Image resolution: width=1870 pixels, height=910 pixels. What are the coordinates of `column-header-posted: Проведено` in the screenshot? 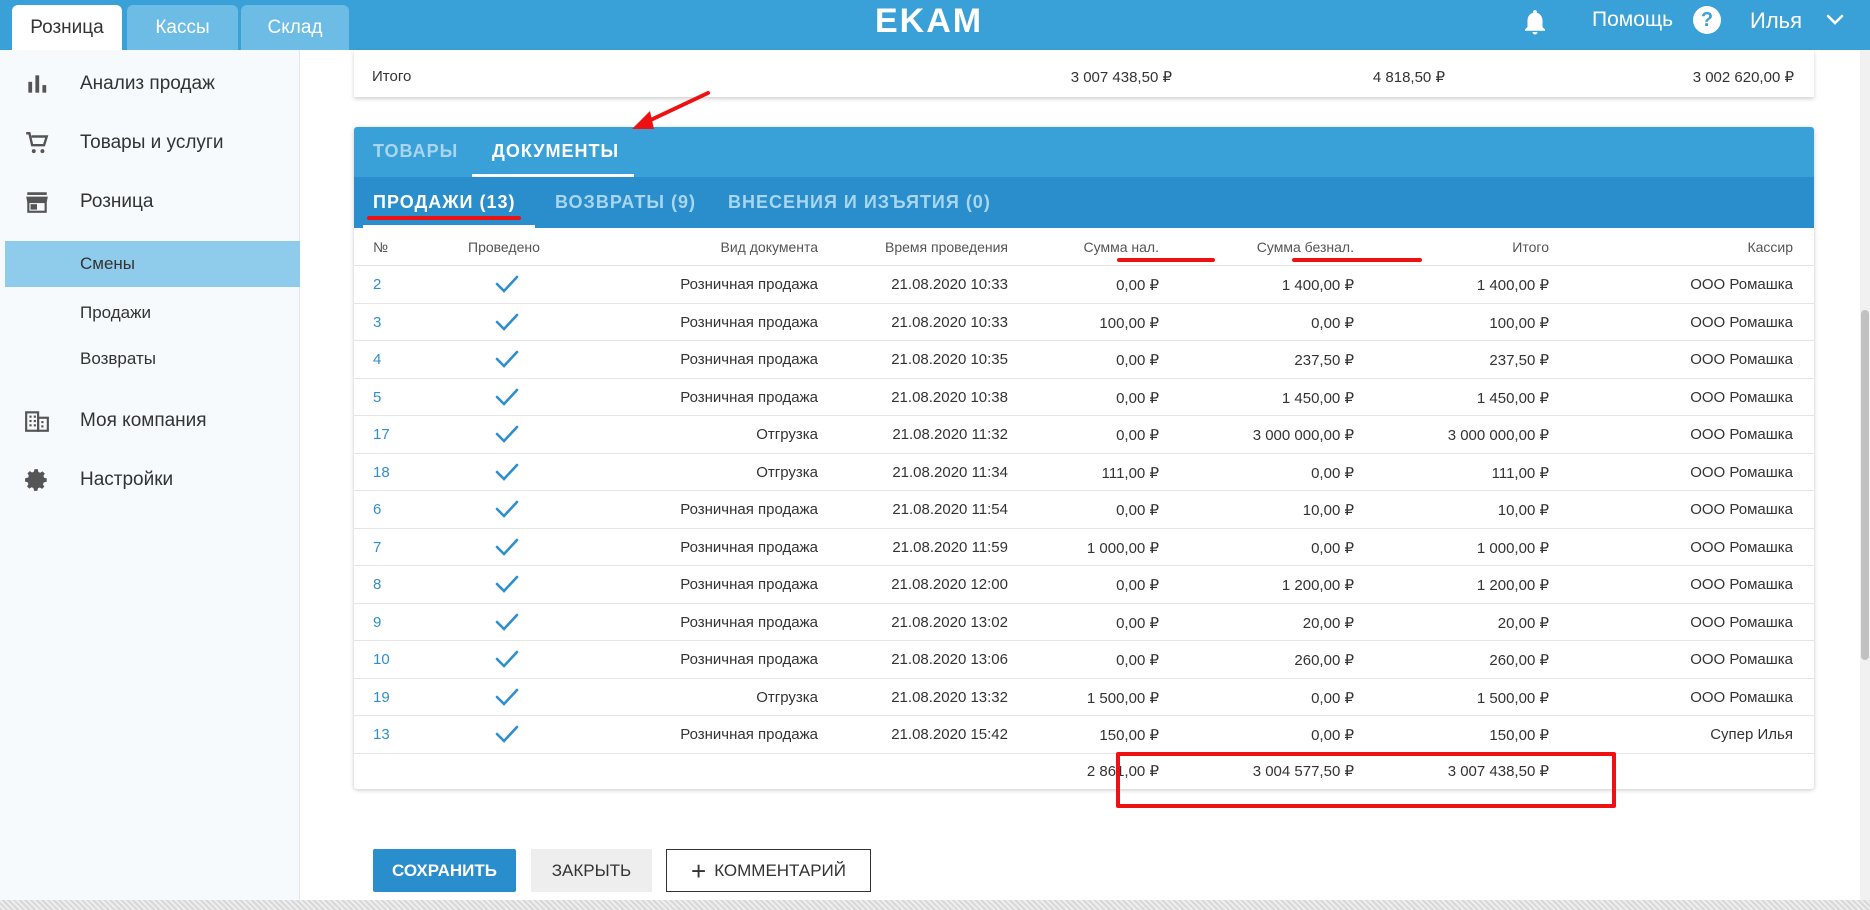 It's located at (504, 247).